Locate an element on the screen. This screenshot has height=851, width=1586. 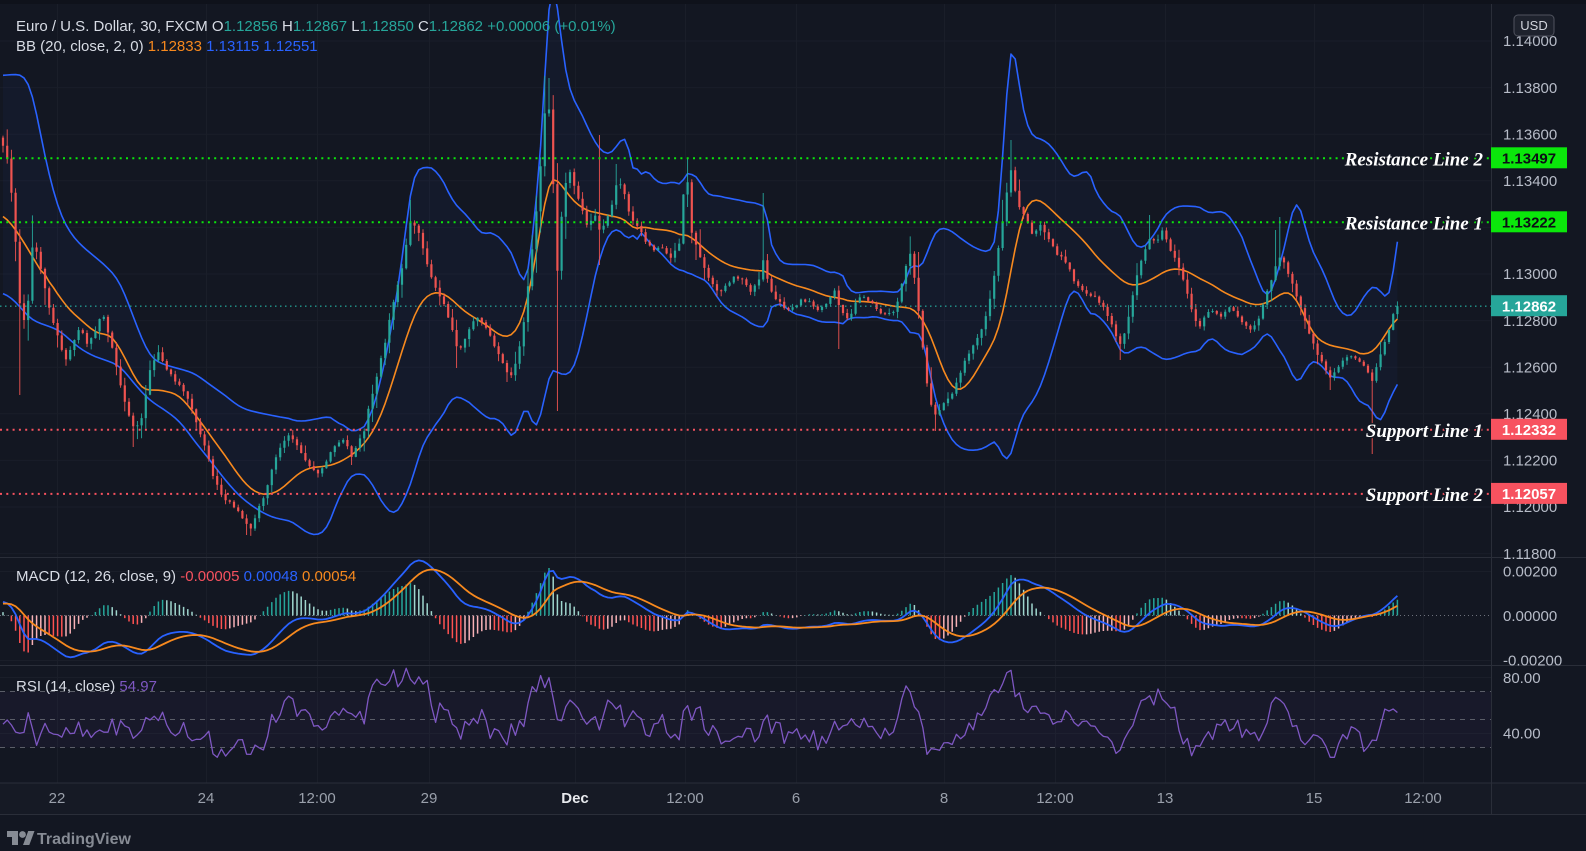
svg-text: 1.13497 is located at coordinates (1529, 159).